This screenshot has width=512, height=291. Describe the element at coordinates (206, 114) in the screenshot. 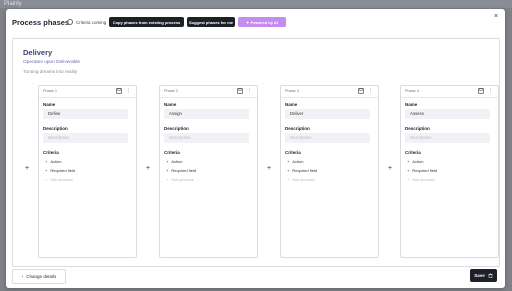

I see `phase-name-input: Assign` at that location.